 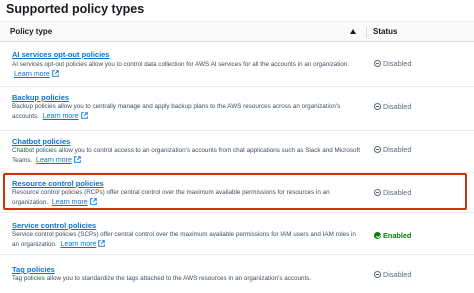 I want to click on status-label: Enabled, so click(x=397, y=235).